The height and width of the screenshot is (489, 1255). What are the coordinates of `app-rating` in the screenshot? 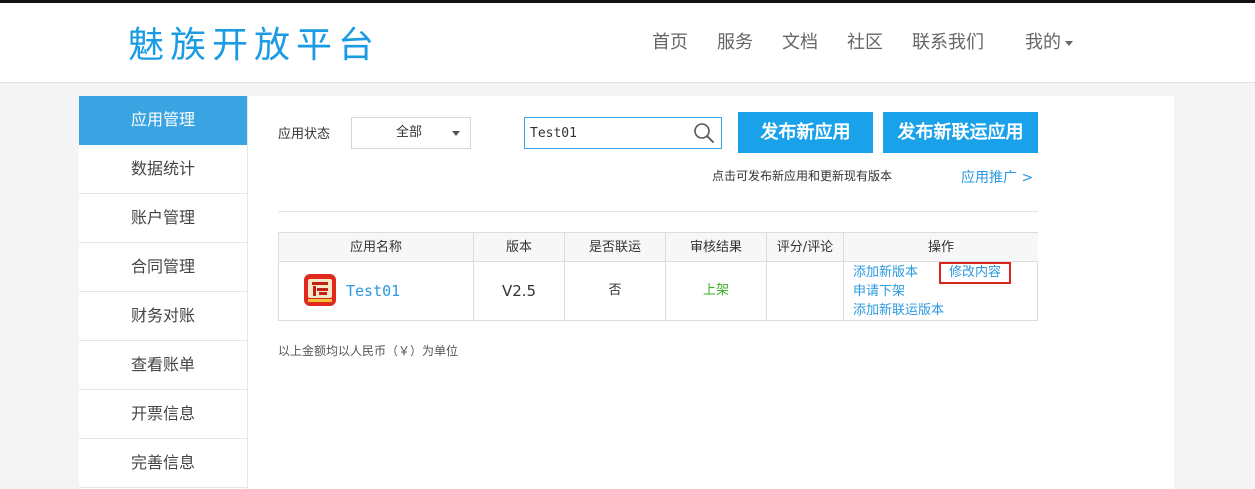 It's located at (805, 291).